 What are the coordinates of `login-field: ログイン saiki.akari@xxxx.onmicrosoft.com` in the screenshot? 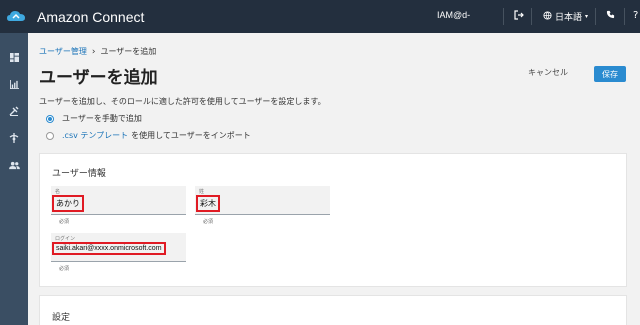 It's located at (118, 247).